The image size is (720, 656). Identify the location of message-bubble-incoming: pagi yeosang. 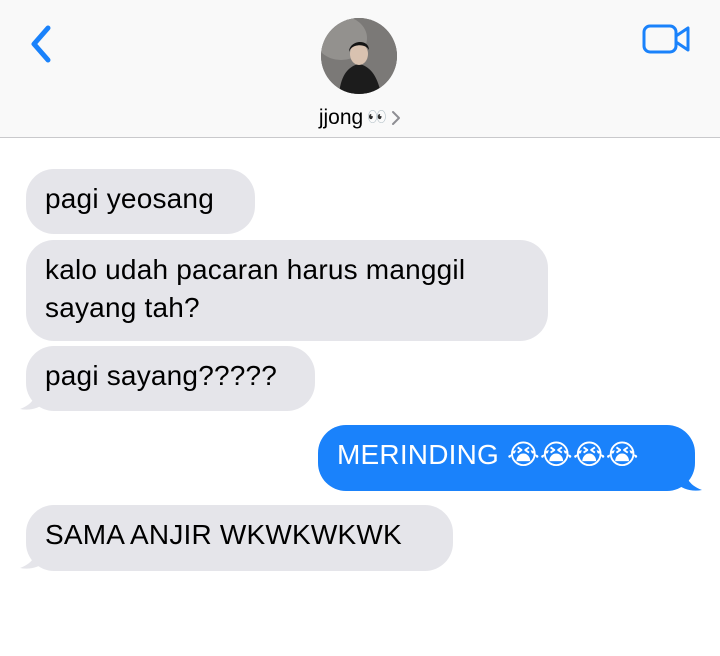
(140, 201).